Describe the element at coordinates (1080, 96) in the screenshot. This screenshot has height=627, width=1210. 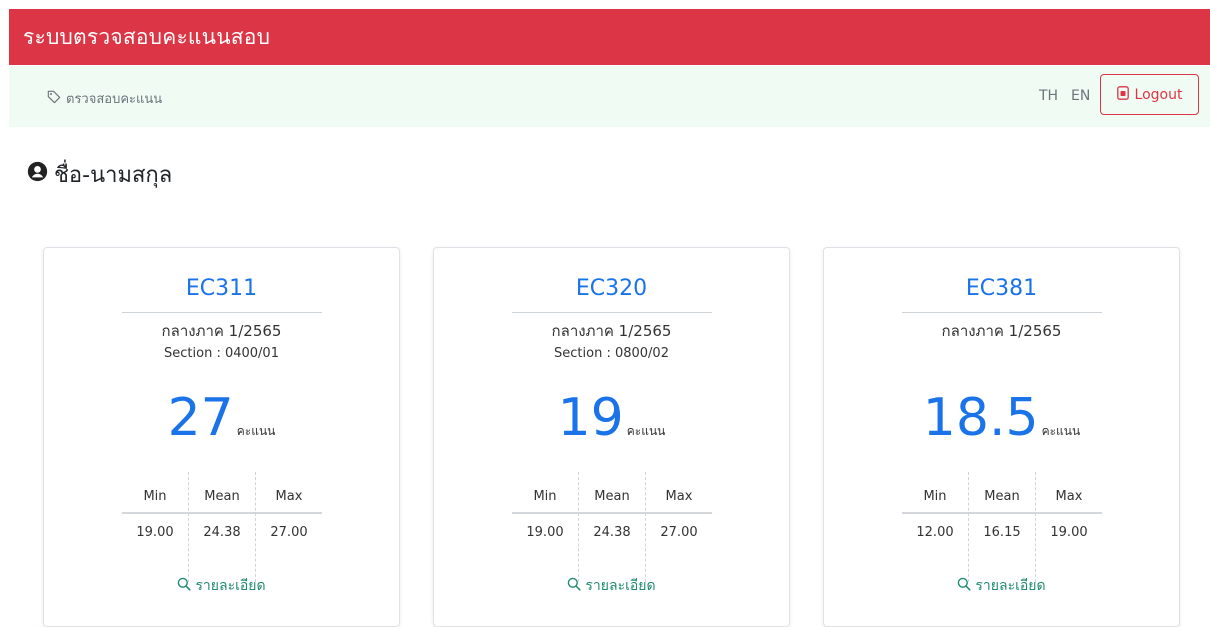
I see `lang-en-link: EN` at that location.